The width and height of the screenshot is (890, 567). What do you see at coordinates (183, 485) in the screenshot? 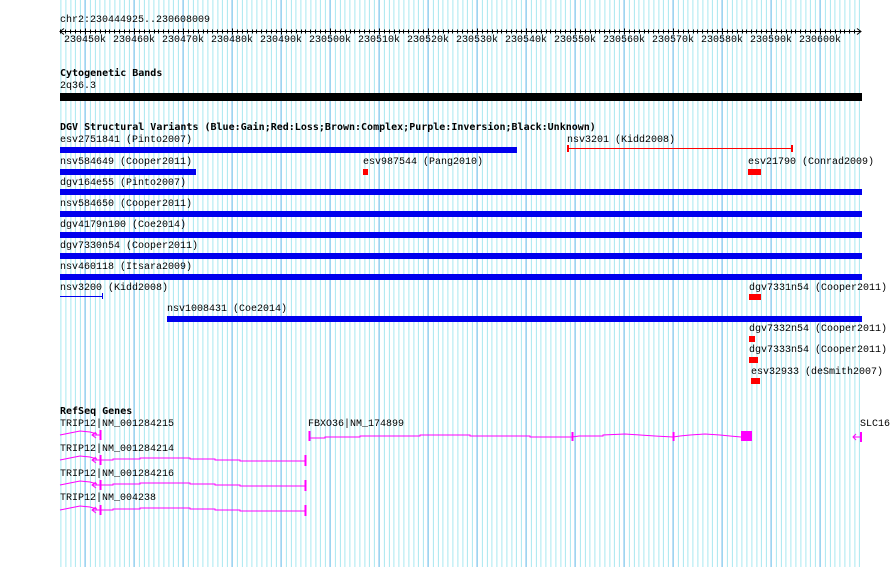
I see `gene-model-trip12-nm001284216` at bounding box center [183, 485].